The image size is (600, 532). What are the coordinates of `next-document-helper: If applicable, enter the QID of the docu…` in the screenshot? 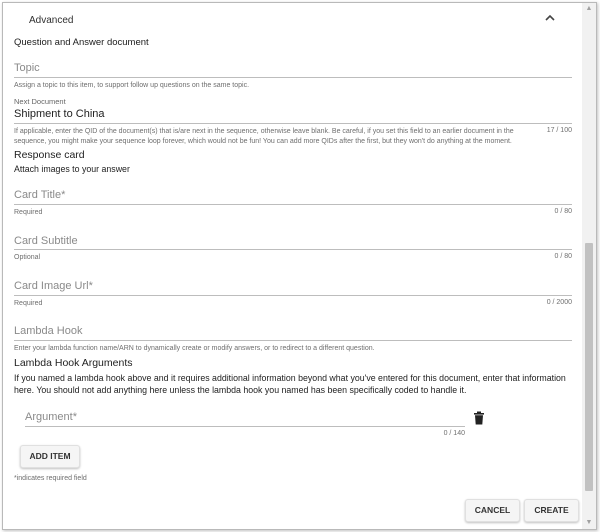 It's located at (274, 137).